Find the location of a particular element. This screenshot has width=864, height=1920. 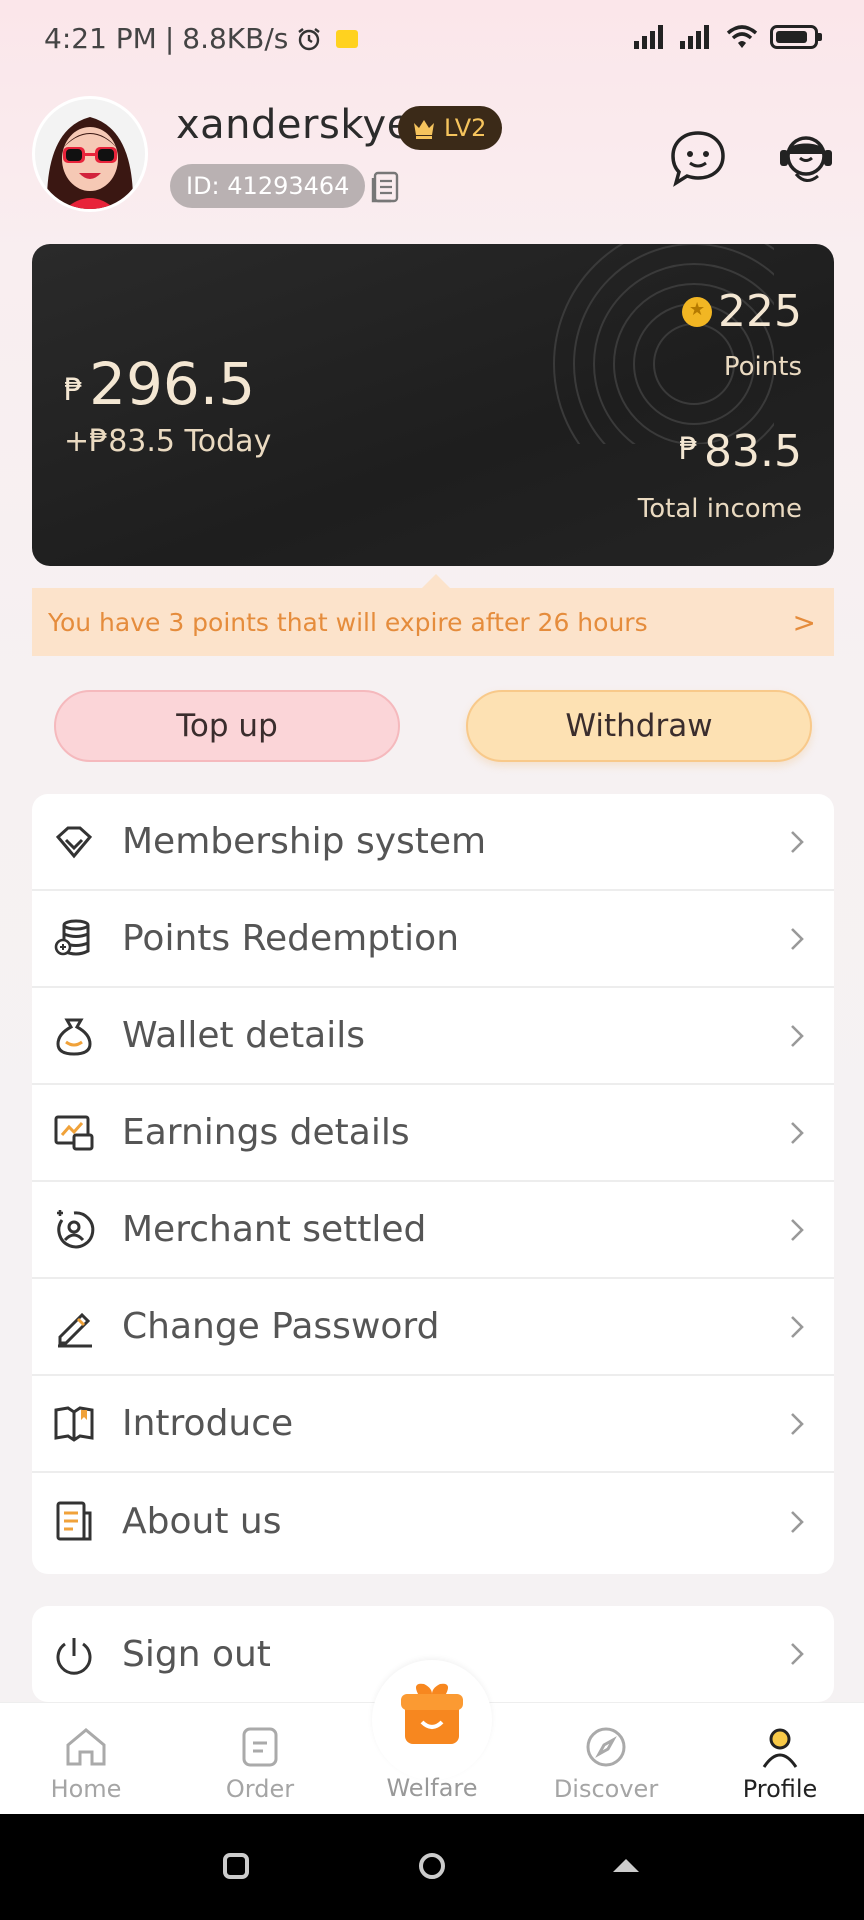

nav-profile: Profile is located at coordinates (780, 1763).